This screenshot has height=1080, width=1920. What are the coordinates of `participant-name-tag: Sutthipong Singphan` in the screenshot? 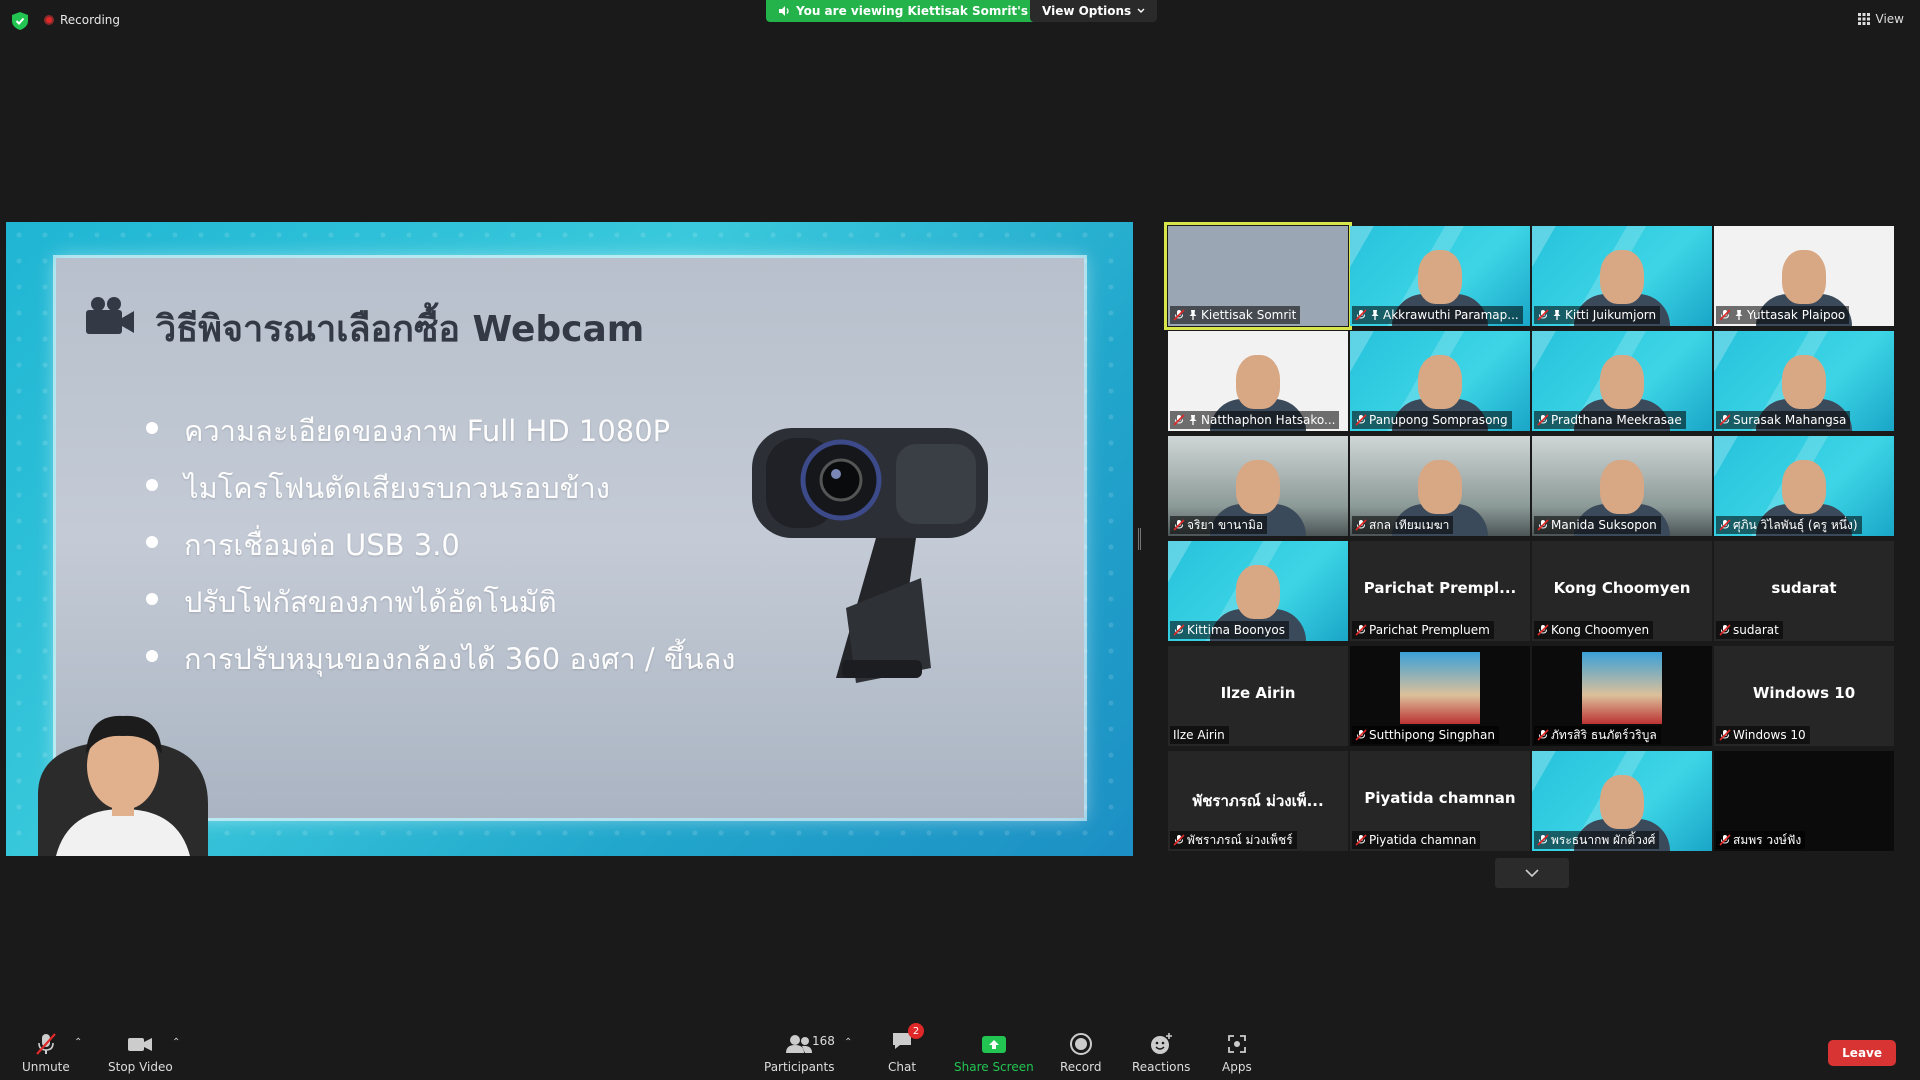 It's located at (1425, 735).